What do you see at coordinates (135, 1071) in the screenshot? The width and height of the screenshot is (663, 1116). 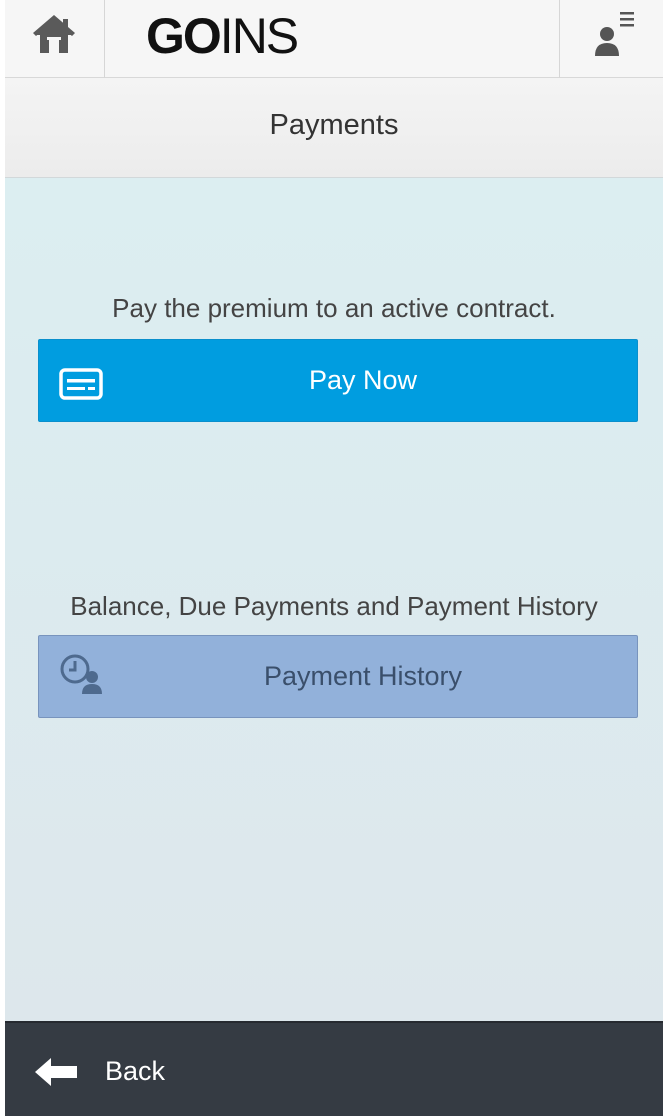 I see `back-label: Back` at bounding box center [135, 1071].